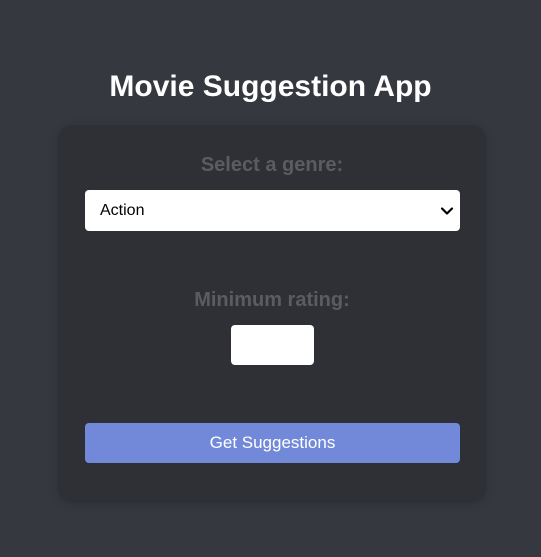 The width and height of the screenshot is (541, 557). I want to click on rating-label: Minimum rating:, so click(272, 300).